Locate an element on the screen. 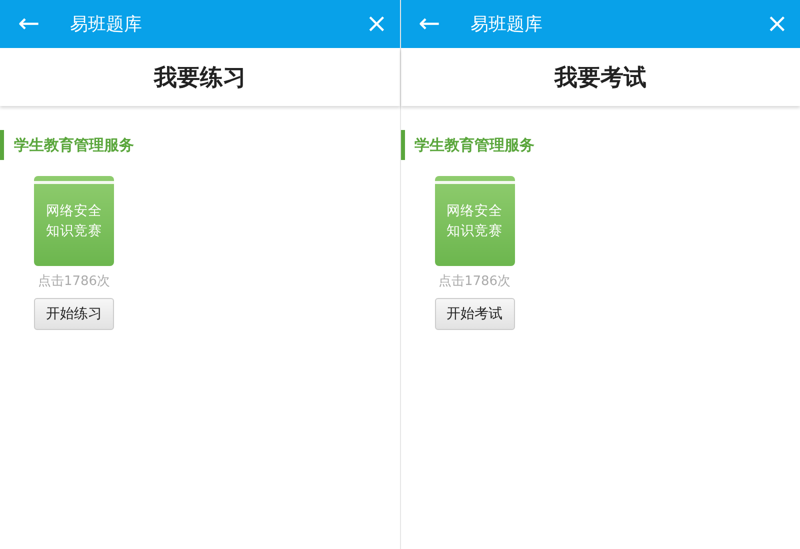 The height and width of the screenshot is (549, 800). start-button: 开始练习 is located at coordinates (74, 314).